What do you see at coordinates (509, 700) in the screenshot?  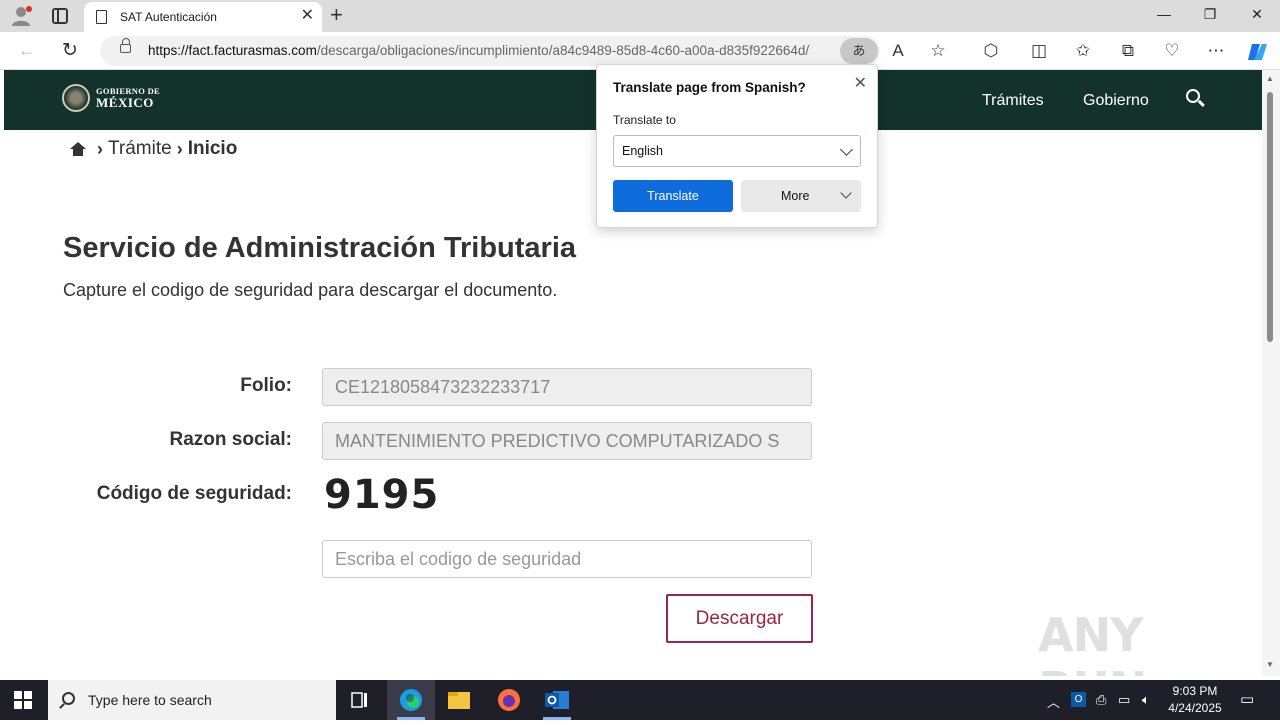 I see `firefox-icon` at bounding box center [509, 700].